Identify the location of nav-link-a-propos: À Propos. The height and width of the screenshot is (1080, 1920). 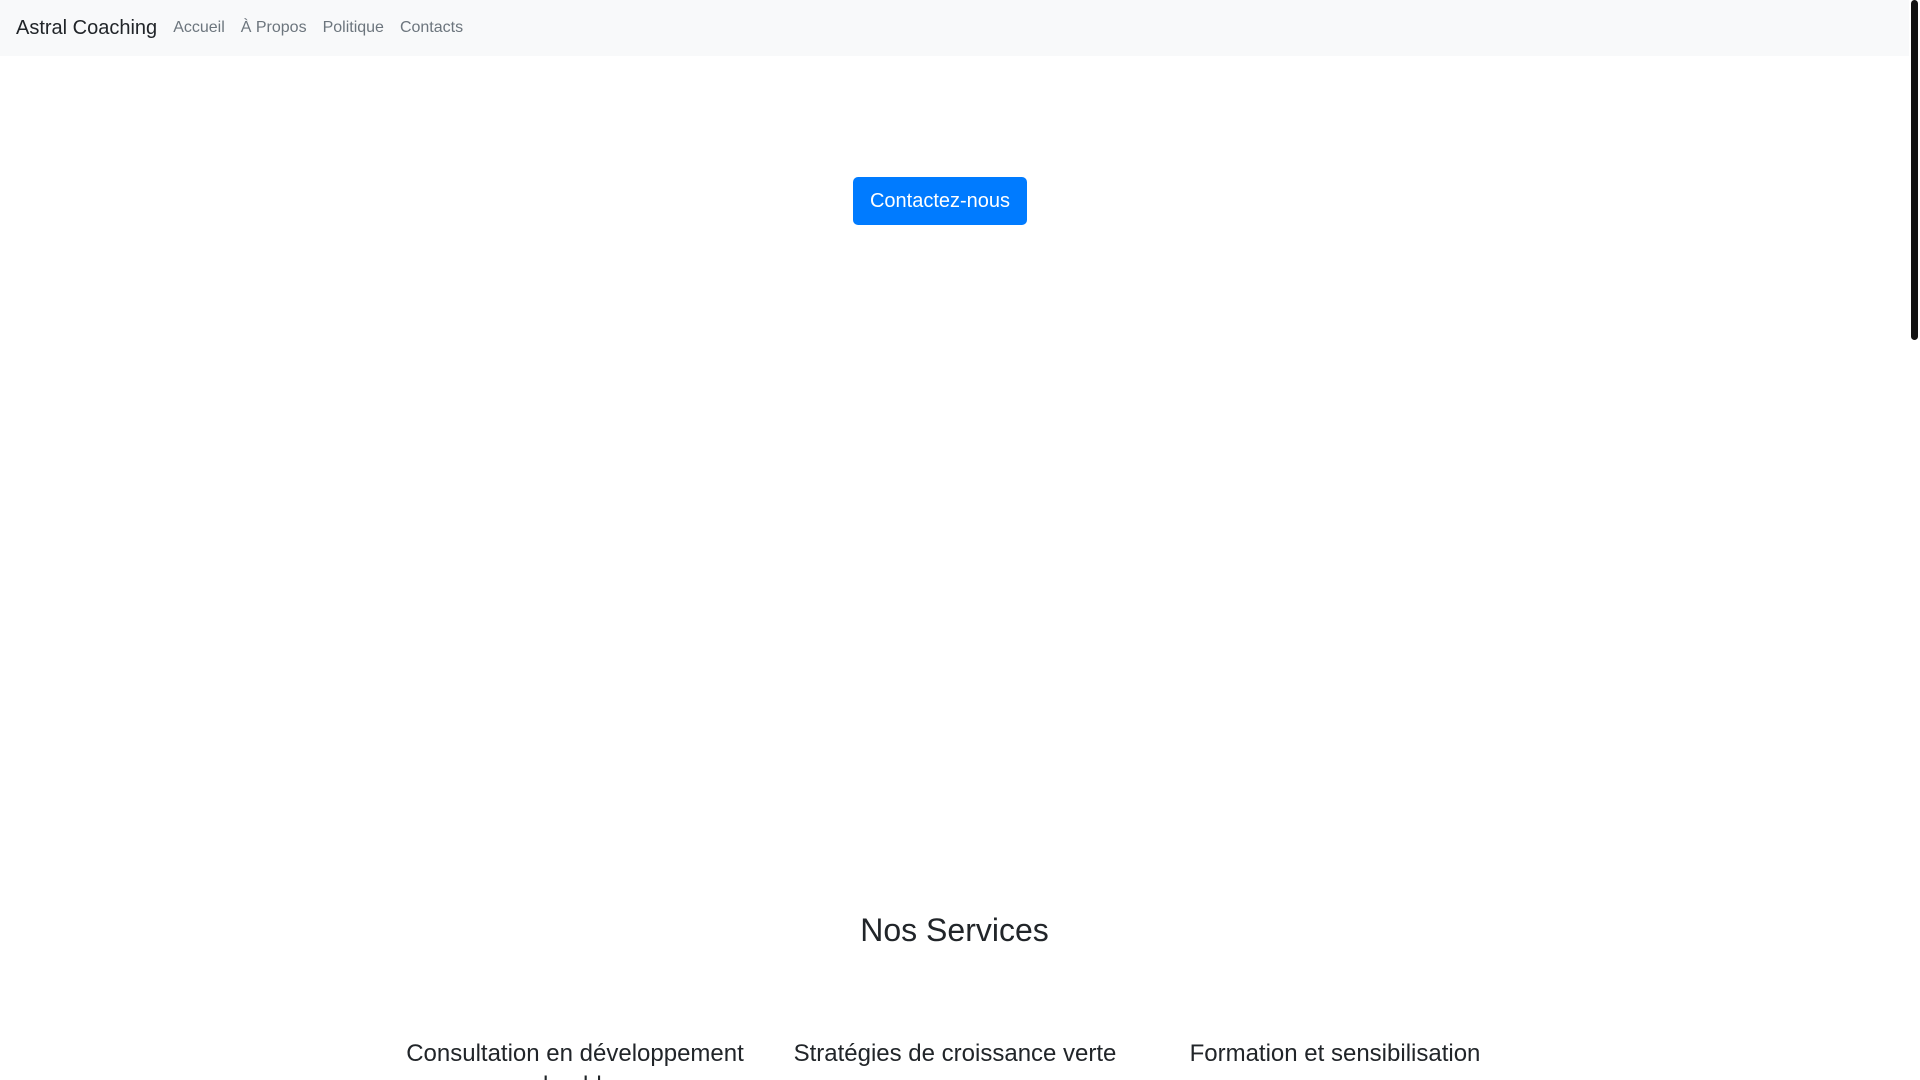
(274, 28).